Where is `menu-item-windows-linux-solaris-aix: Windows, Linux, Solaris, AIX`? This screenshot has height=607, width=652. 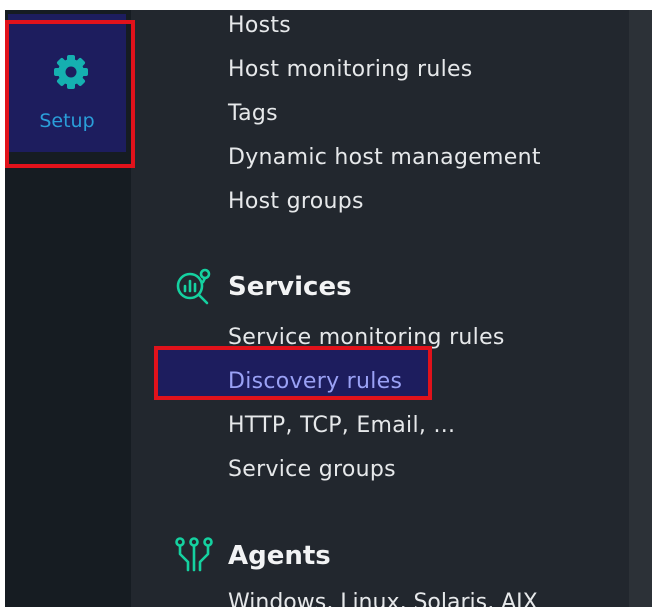 menu-item-windows-linux-solaris-aix: Windows, Linux, Solaris, AIX is located at coordinates (383, 599).